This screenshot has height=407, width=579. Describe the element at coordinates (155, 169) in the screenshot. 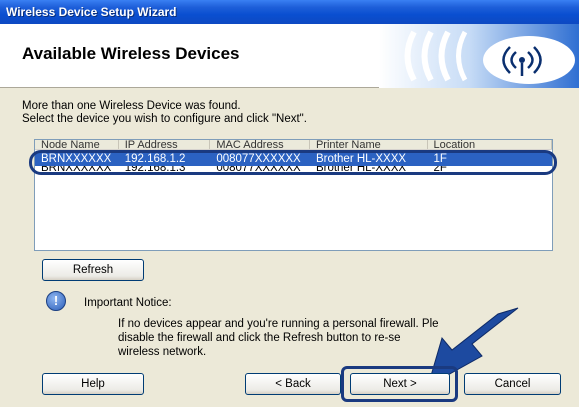

I see `cell-ip-address: 192.168.1.3` at that location.